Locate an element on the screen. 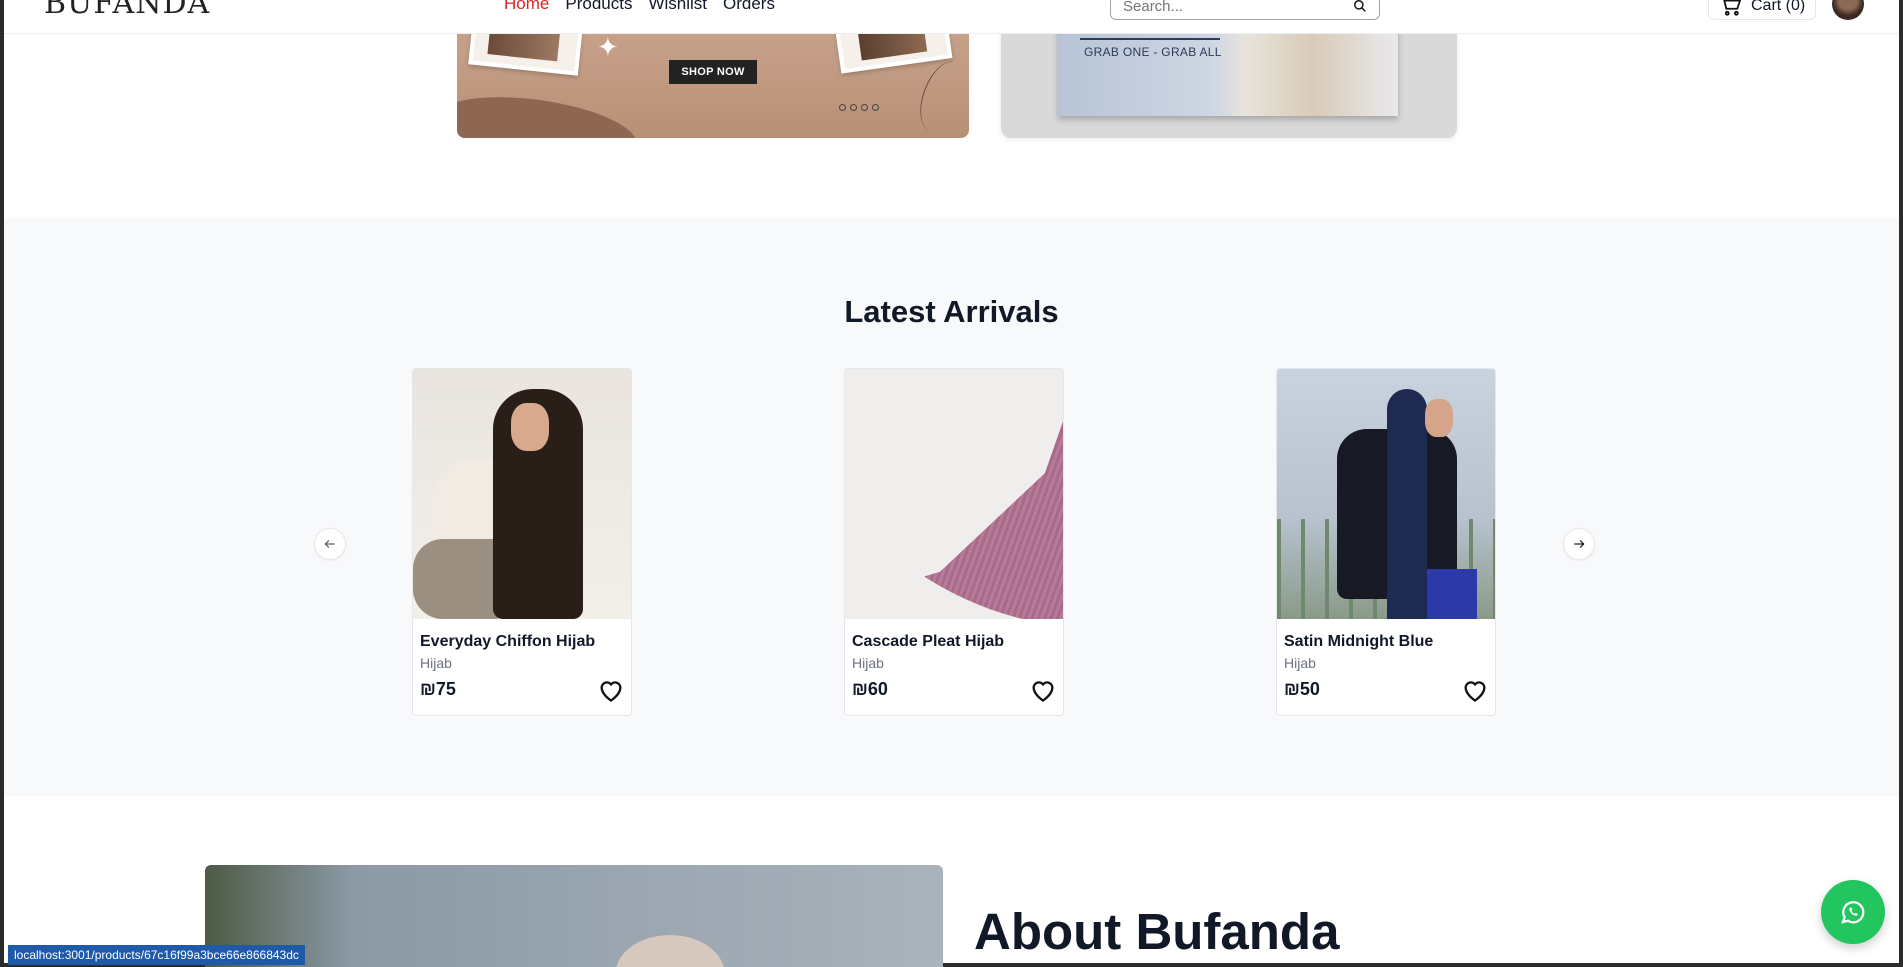 The height and width of the screenshot is (967, 1903). whatsapp-button is located at coordinates (1853, 912).